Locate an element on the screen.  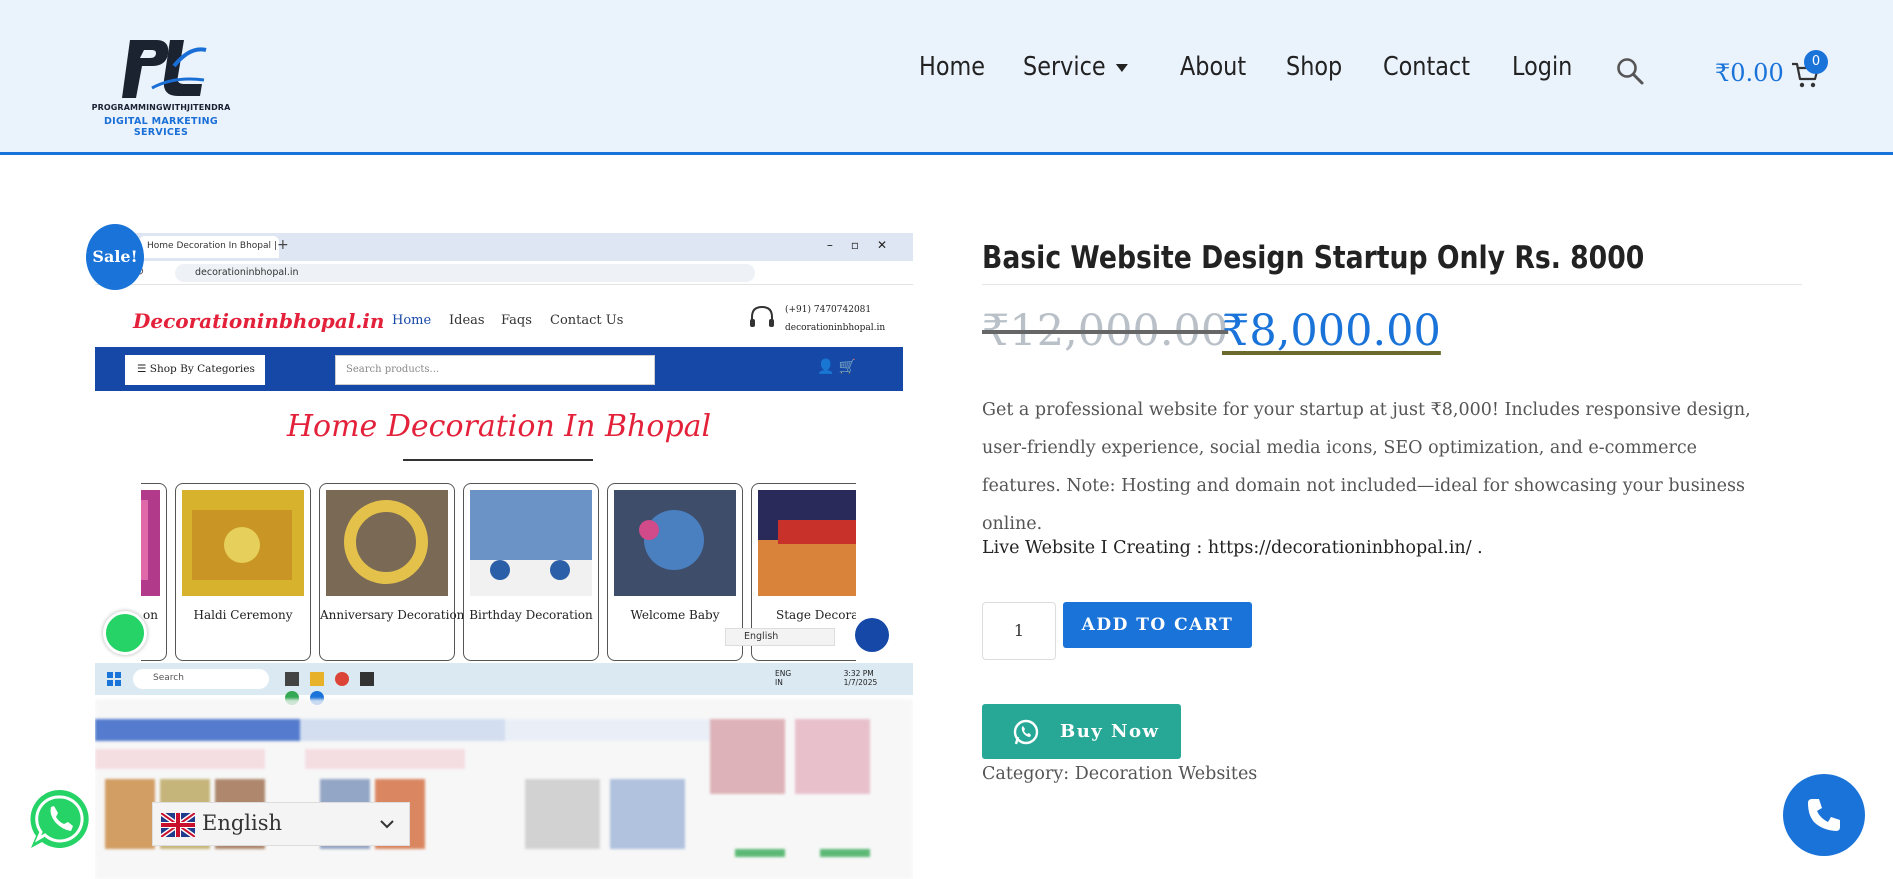
shot-site-logo: Decorationinbhopal.in is located at coordinates (259, 321).